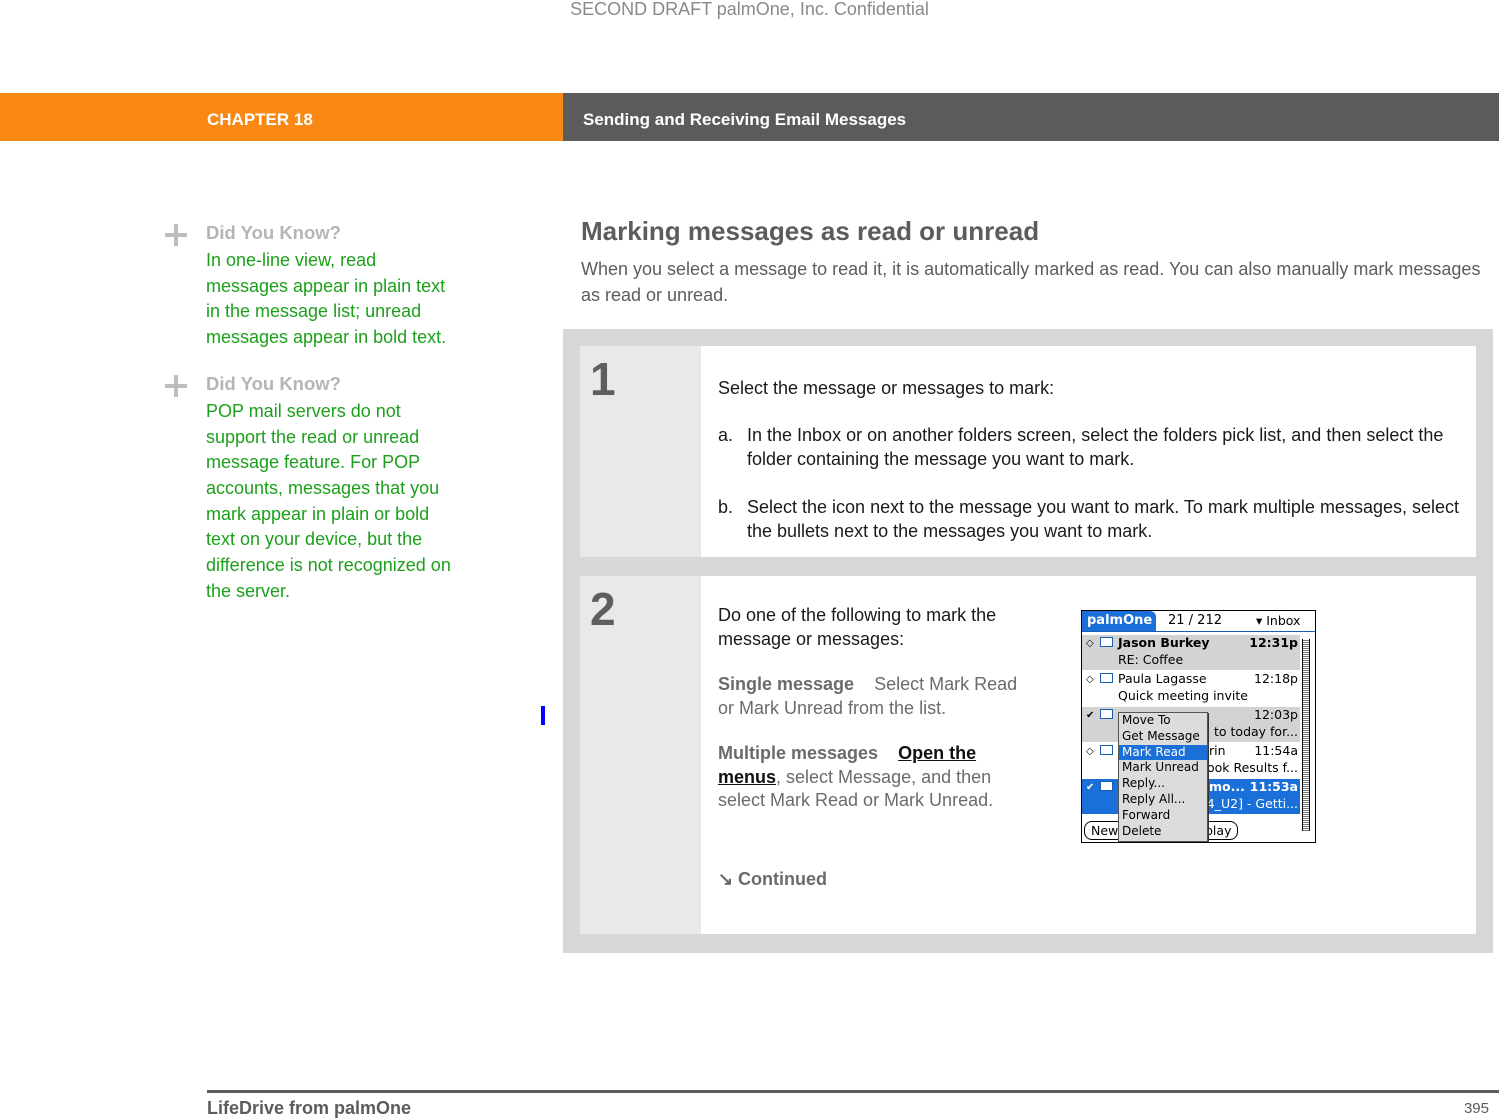 The width and height of the screenshot is (1499, 1119). What do you see at coordinates (1164, 642) in the screenshot?
I see `message-from: Jason Burkey` at bounding box center [1164, 642].